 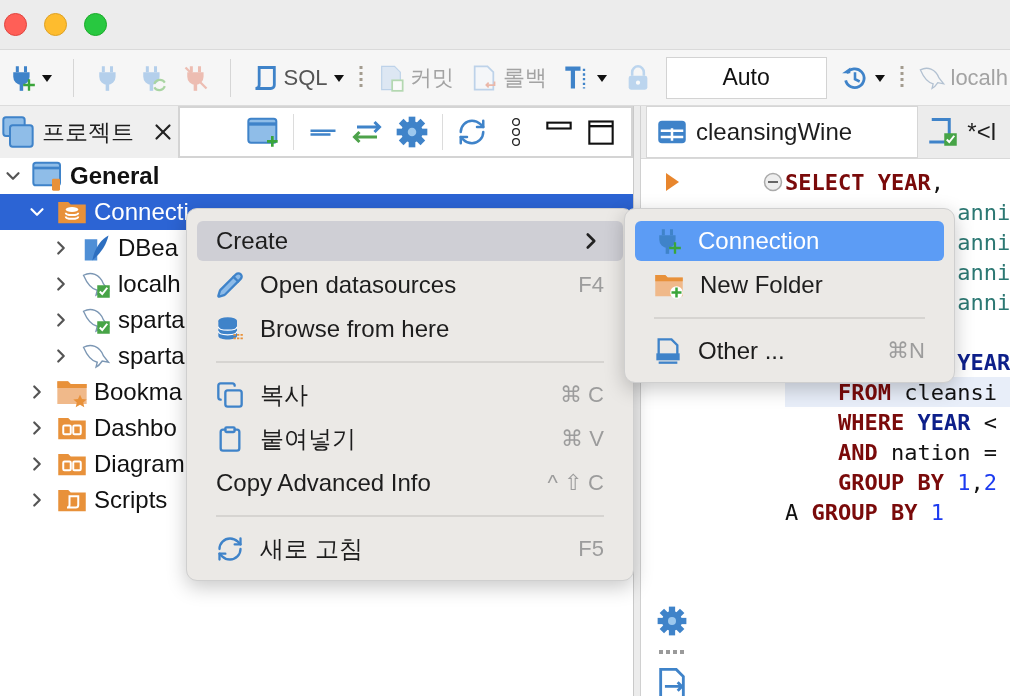 What do you see at coordinates (917, 452) in the screenshot?
I see `code-line: AND nation =` at bounding box center [917, 452].